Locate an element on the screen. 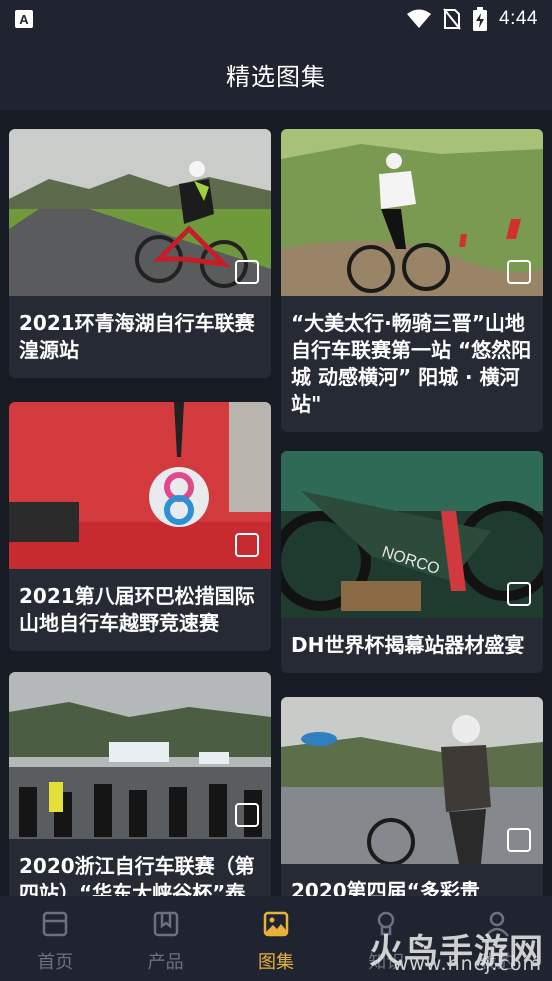 Image resolution: width=552 pixels, height=981 pixels. mountain-bike-trail-photo is located at coordinates (412, 212).